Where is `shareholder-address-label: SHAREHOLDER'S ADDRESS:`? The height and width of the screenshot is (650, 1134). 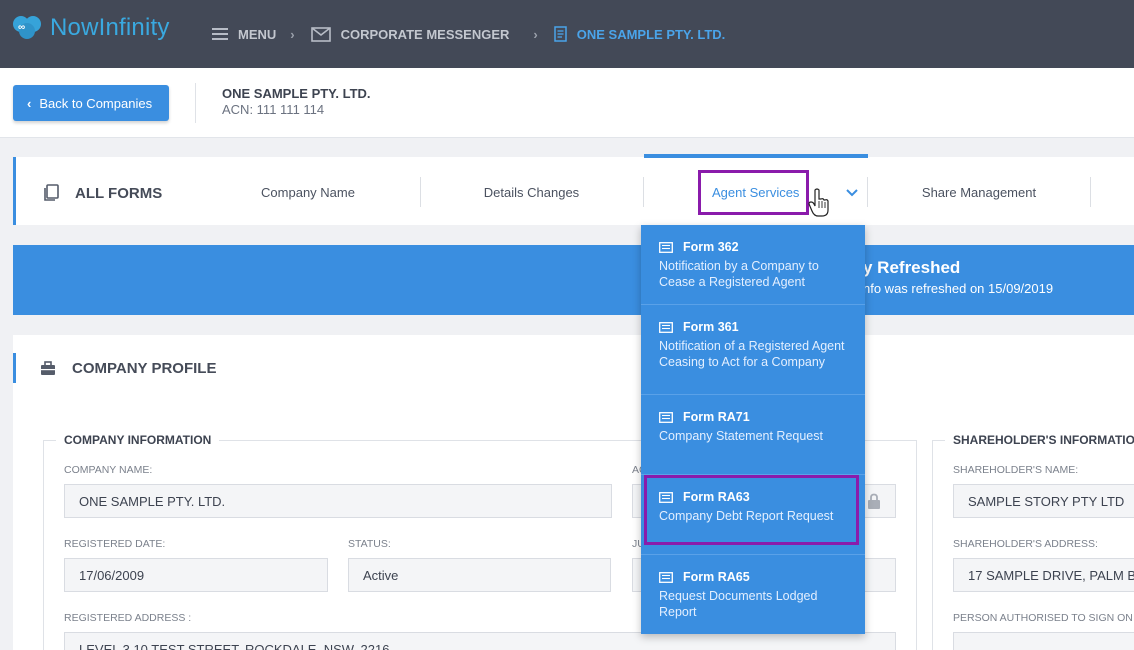
shareholder-address-label: SHAREHOLDER'S ADDRESS: is located at coordinates (1025, 544).